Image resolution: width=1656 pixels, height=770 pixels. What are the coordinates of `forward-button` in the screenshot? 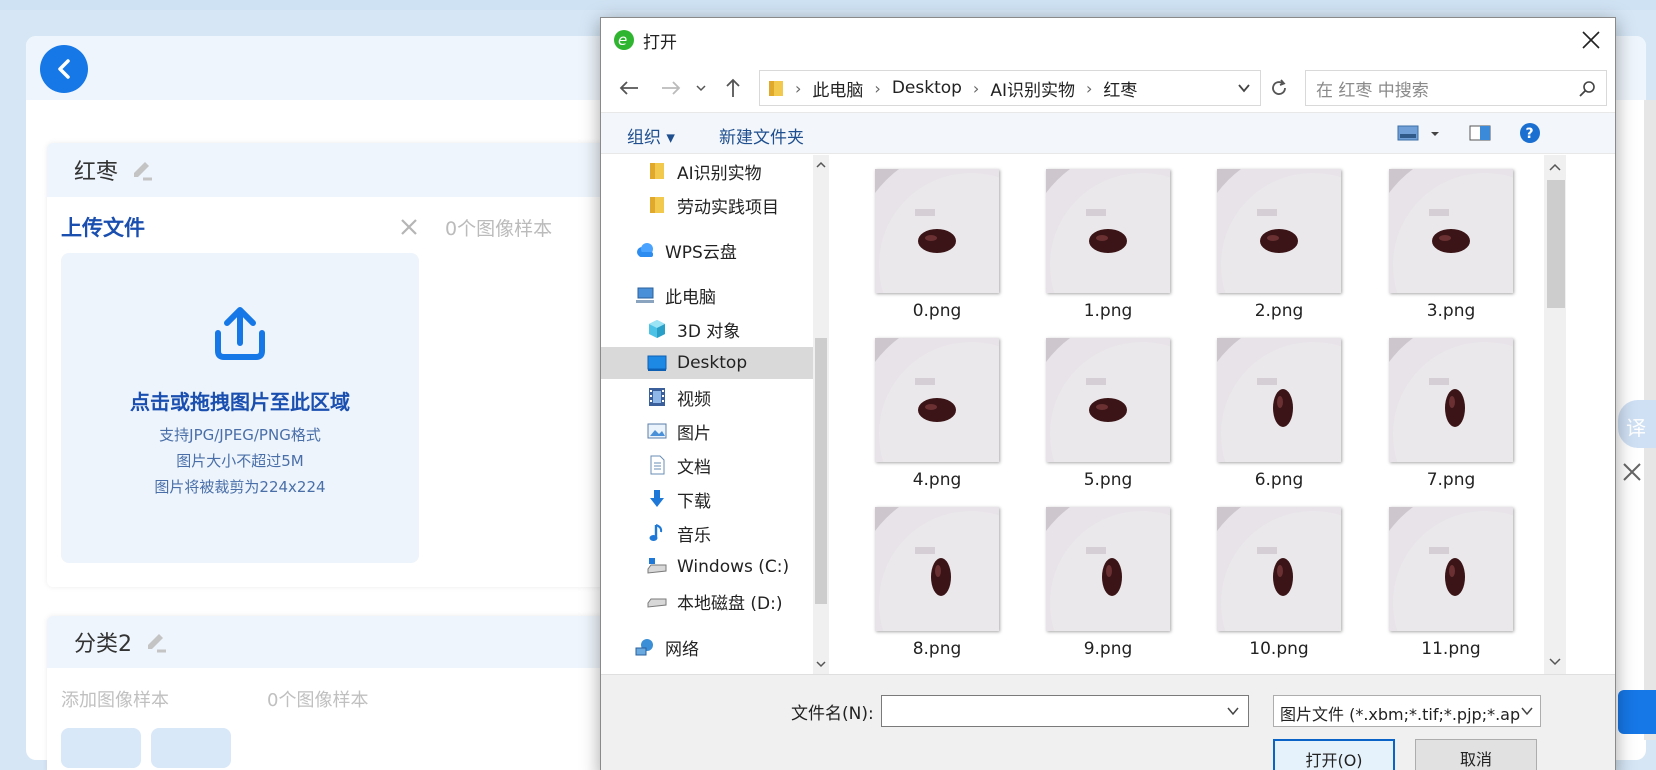 It's located at (671, 88).